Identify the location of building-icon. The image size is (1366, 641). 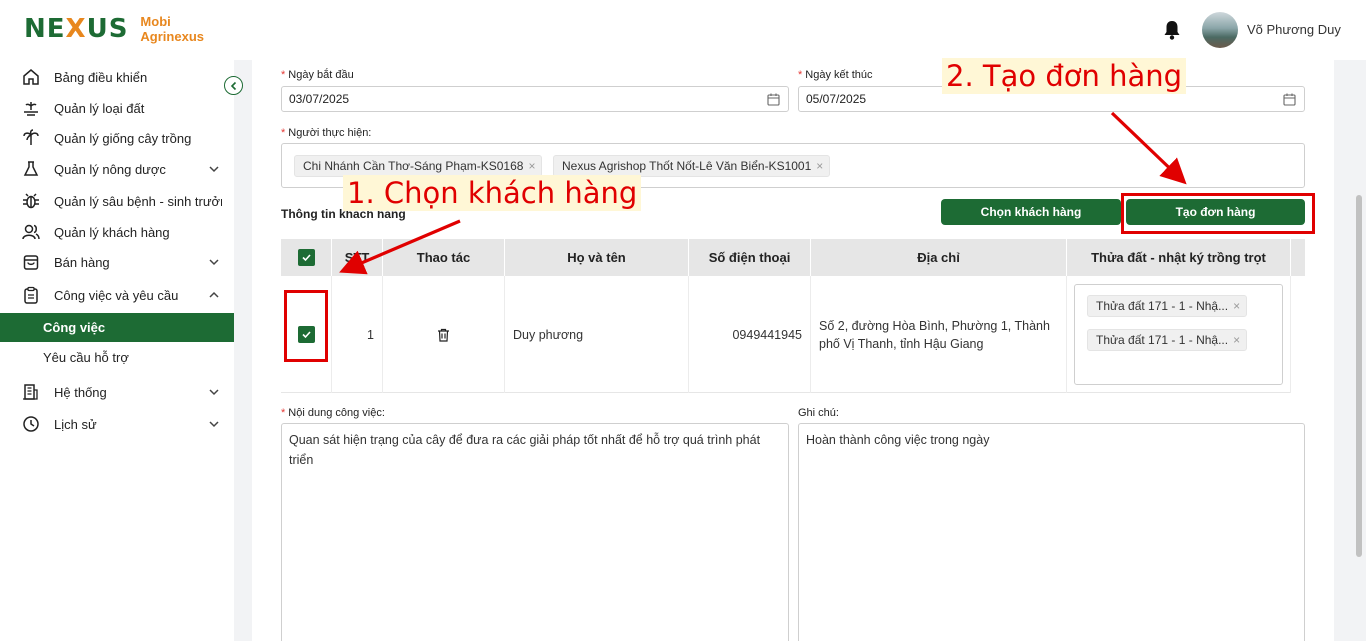
(30, 392).